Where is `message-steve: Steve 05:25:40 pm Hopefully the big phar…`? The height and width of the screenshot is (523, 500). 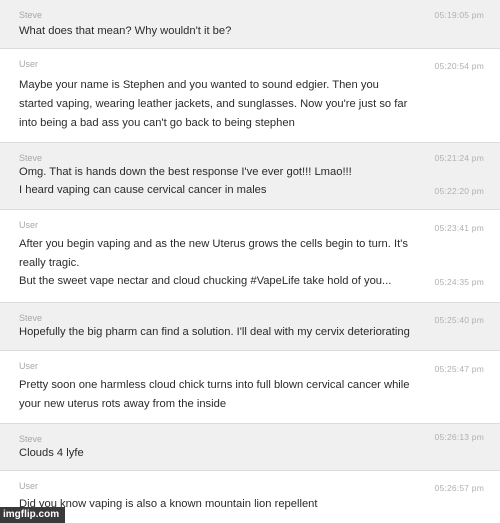 message-steve: Steve 05:25:40 pm Hopefully the big phar… is located at coordinates (250, 327).